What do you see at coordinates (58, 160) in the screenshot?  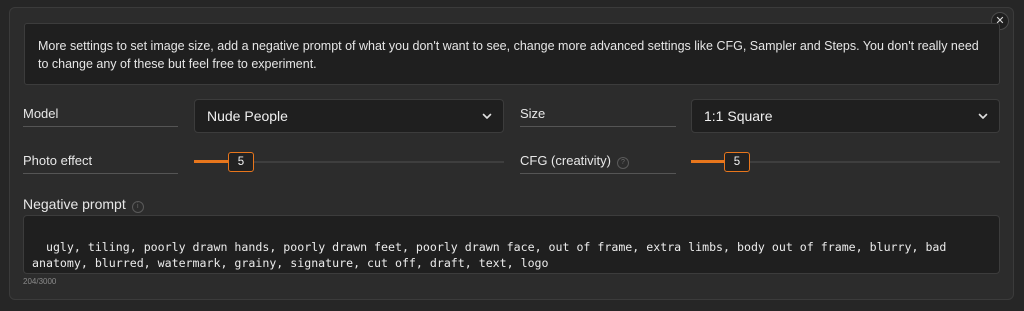 I see `photo-effect-label-text: Photo effect` at bounding box center [58, 160].